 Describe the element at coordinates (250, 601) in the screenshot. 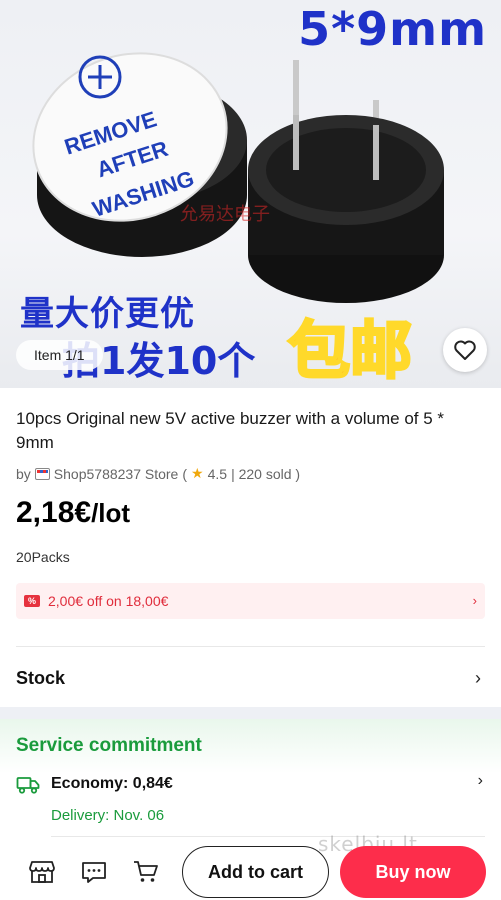

I see `coupon-banner: % 2,00€ off on 18,00€ ›` at that location.